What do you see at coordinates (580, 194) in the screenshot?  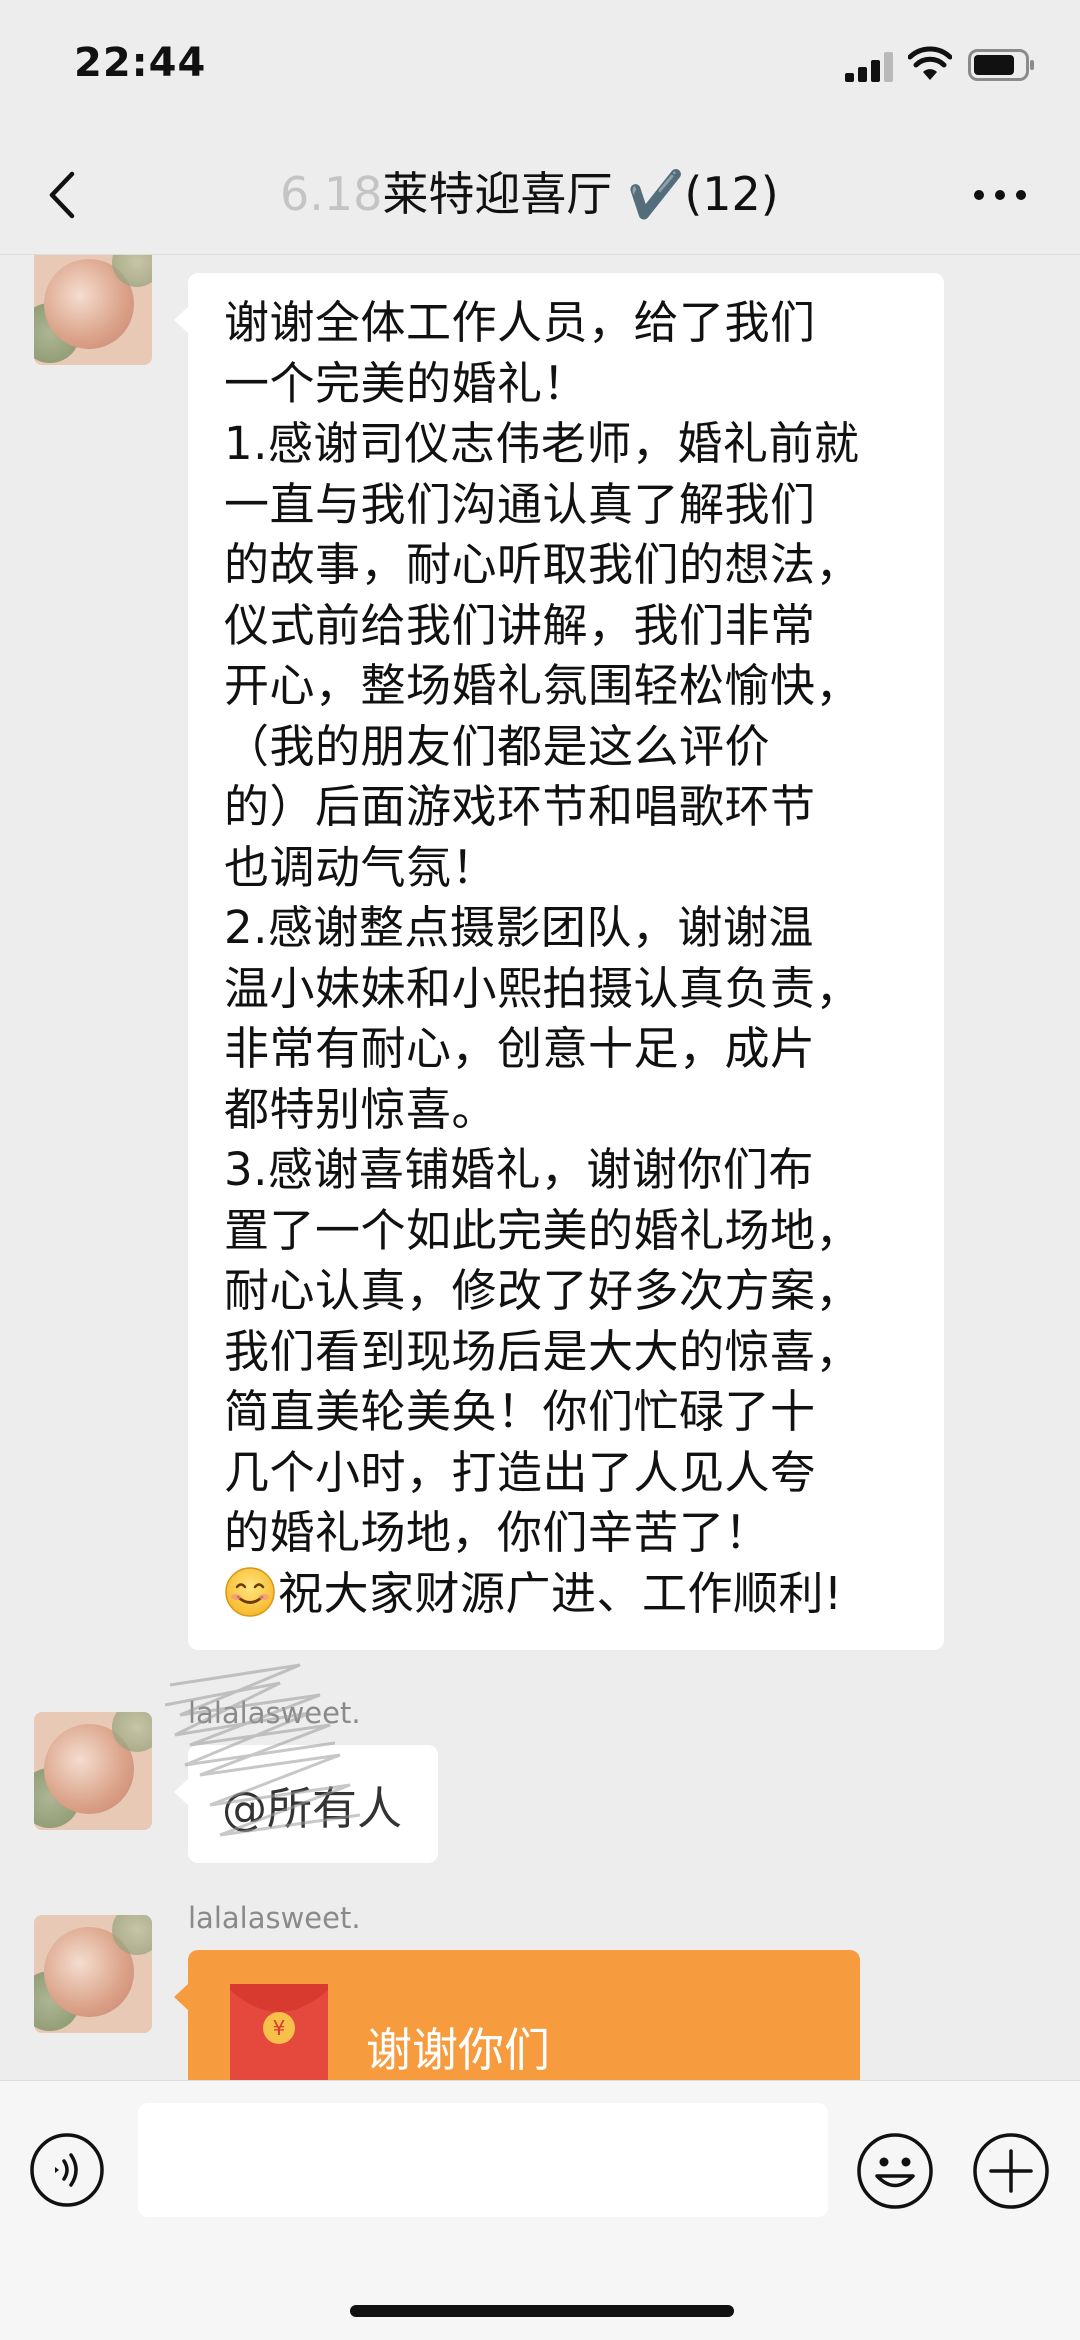 I see `chat-title-main: 莱特迎喜厅 ✔️(12)` at bounding box center [580, 194].